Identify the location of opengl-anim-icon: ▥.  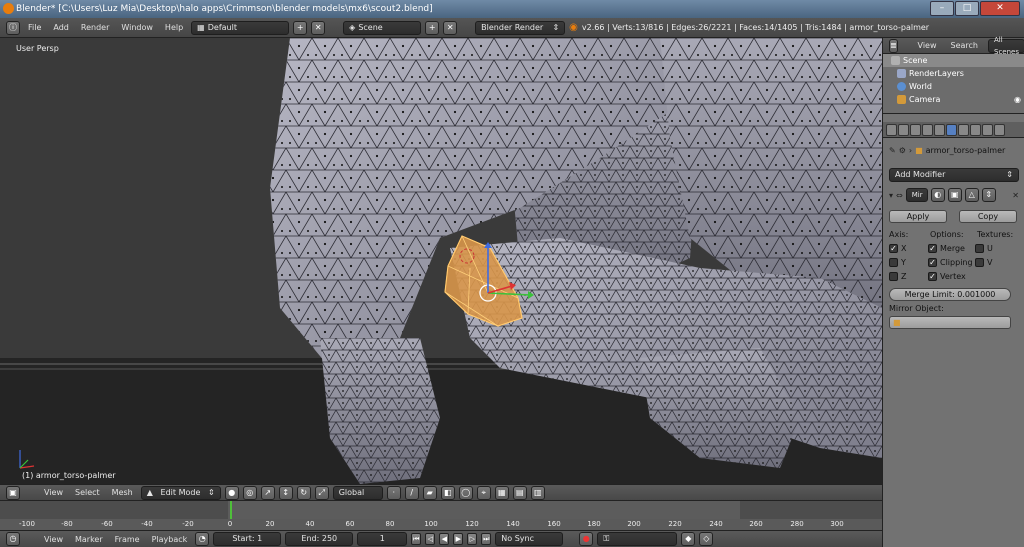
(537, 492).